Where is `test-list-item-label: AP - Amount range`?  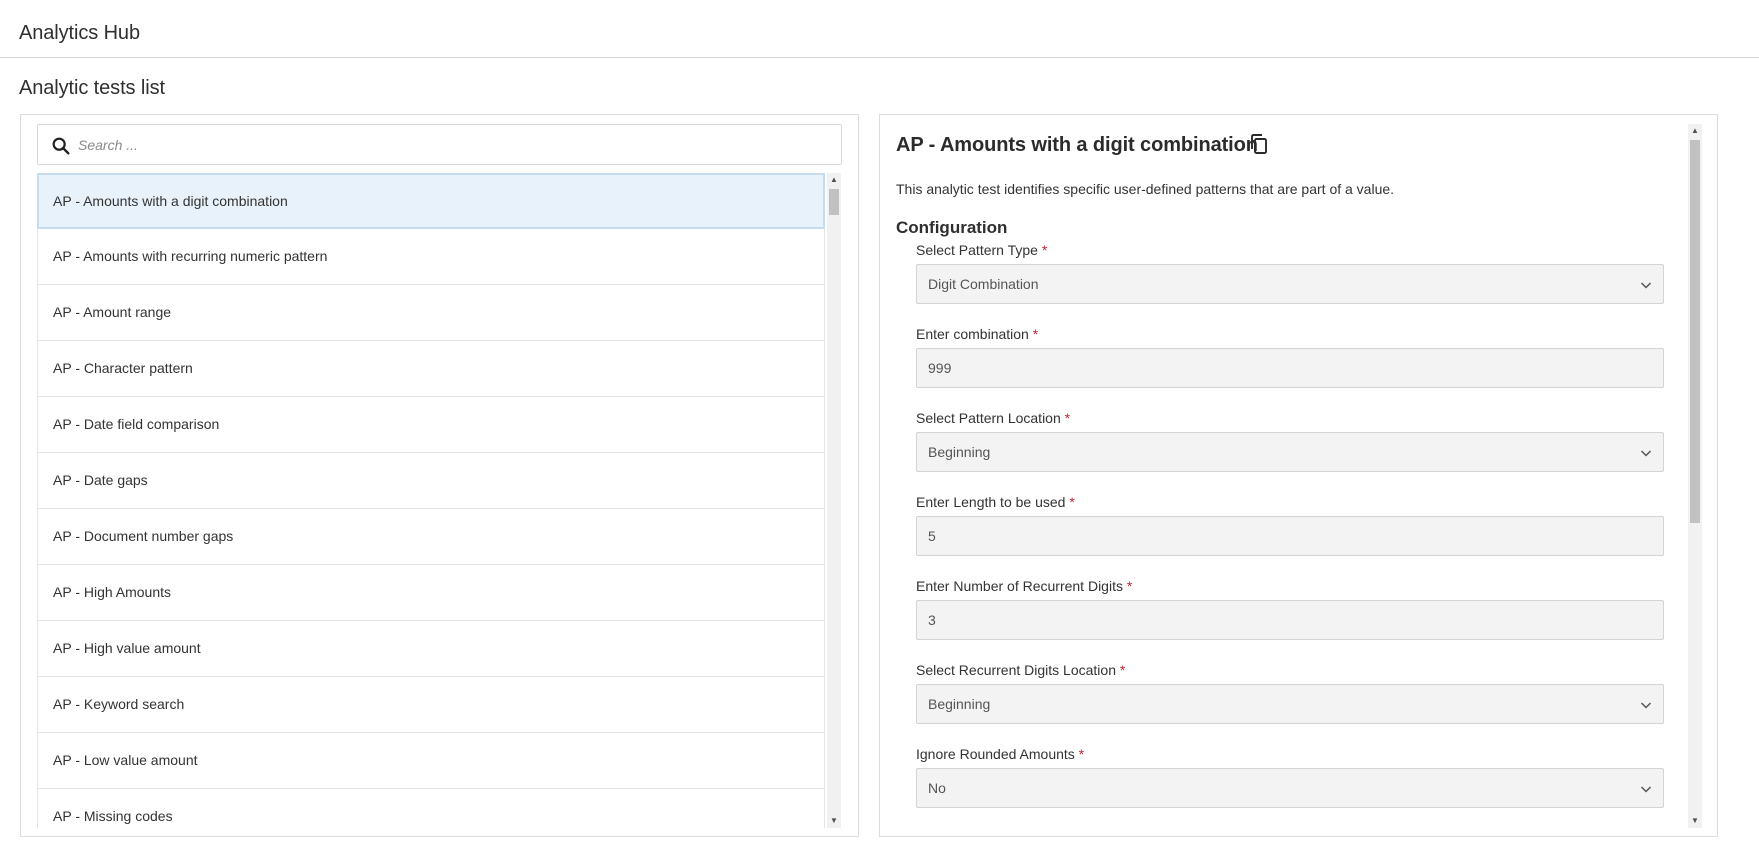 test-list-item-label: AP - Amount range is located at coordinates (112, 312).